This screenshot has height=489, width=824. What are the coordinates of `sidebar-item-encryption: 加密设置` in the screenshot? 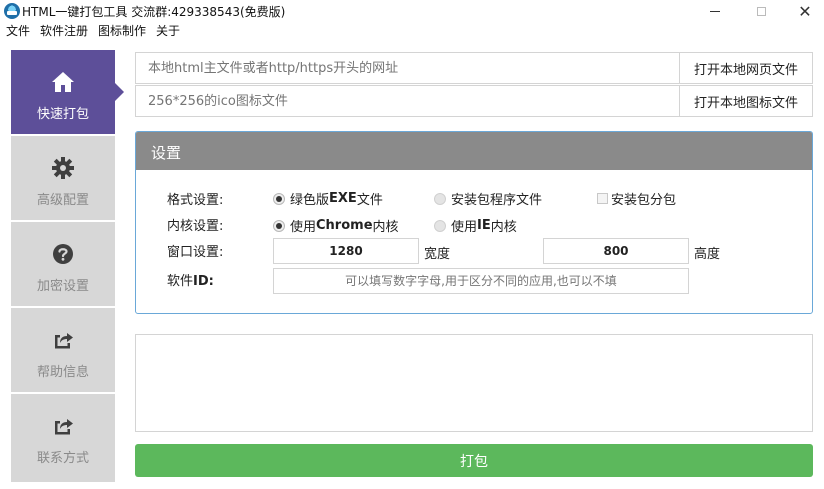 It's located at (63, 264).